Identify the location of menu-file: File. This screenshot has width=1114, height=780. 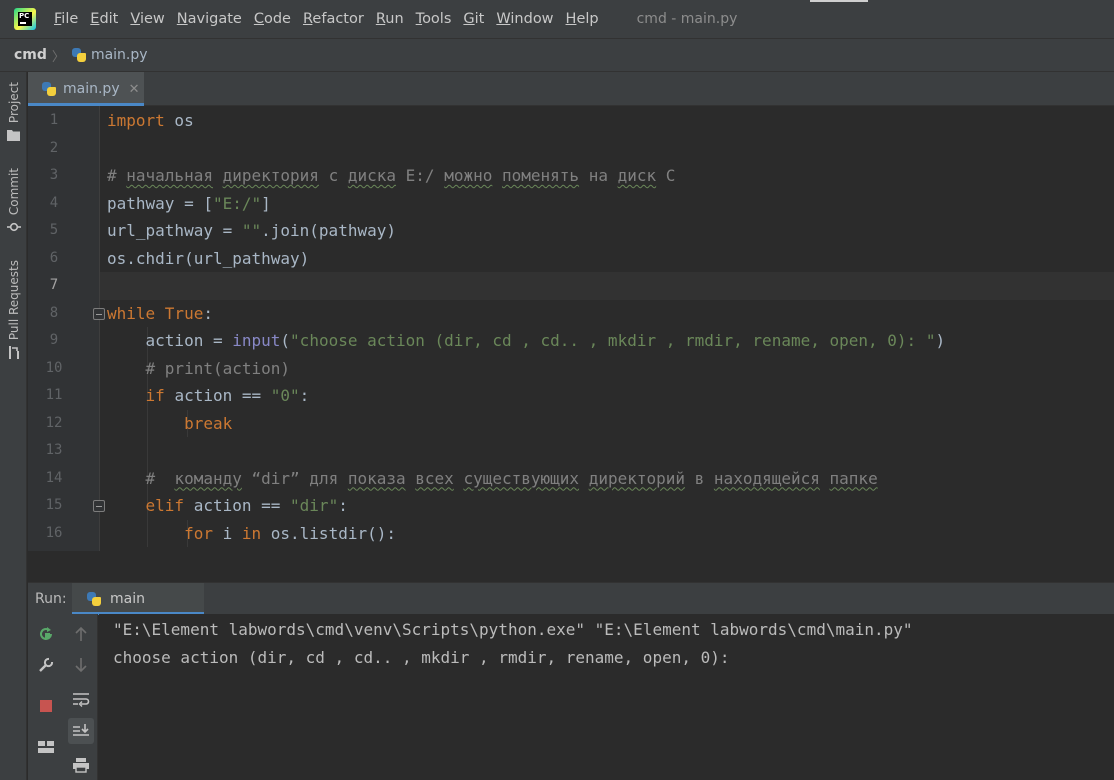
(66, 19).